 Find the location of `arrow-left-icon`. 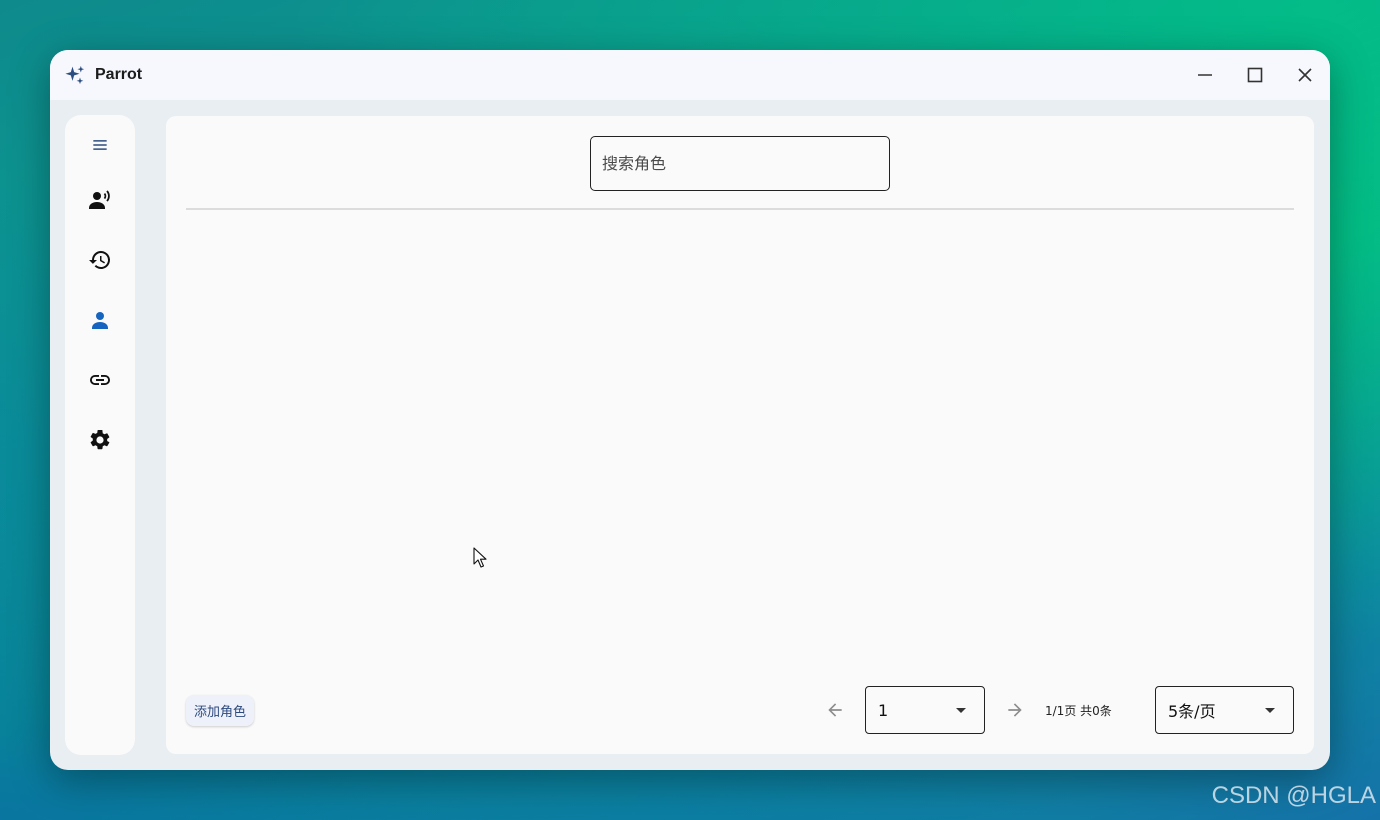

arrow-left-icon is located at coordinates (835, 710).